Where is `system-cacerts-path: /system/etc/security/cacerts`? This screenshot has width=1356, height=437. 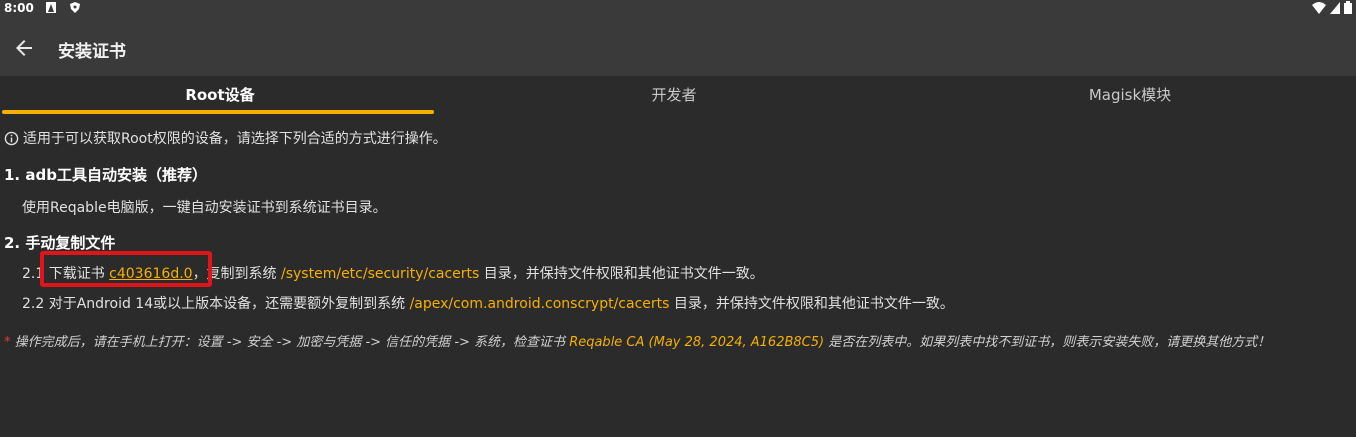 system-cacerts-path: /system/etc/security/cacerts is located at coordinates (380, 274).